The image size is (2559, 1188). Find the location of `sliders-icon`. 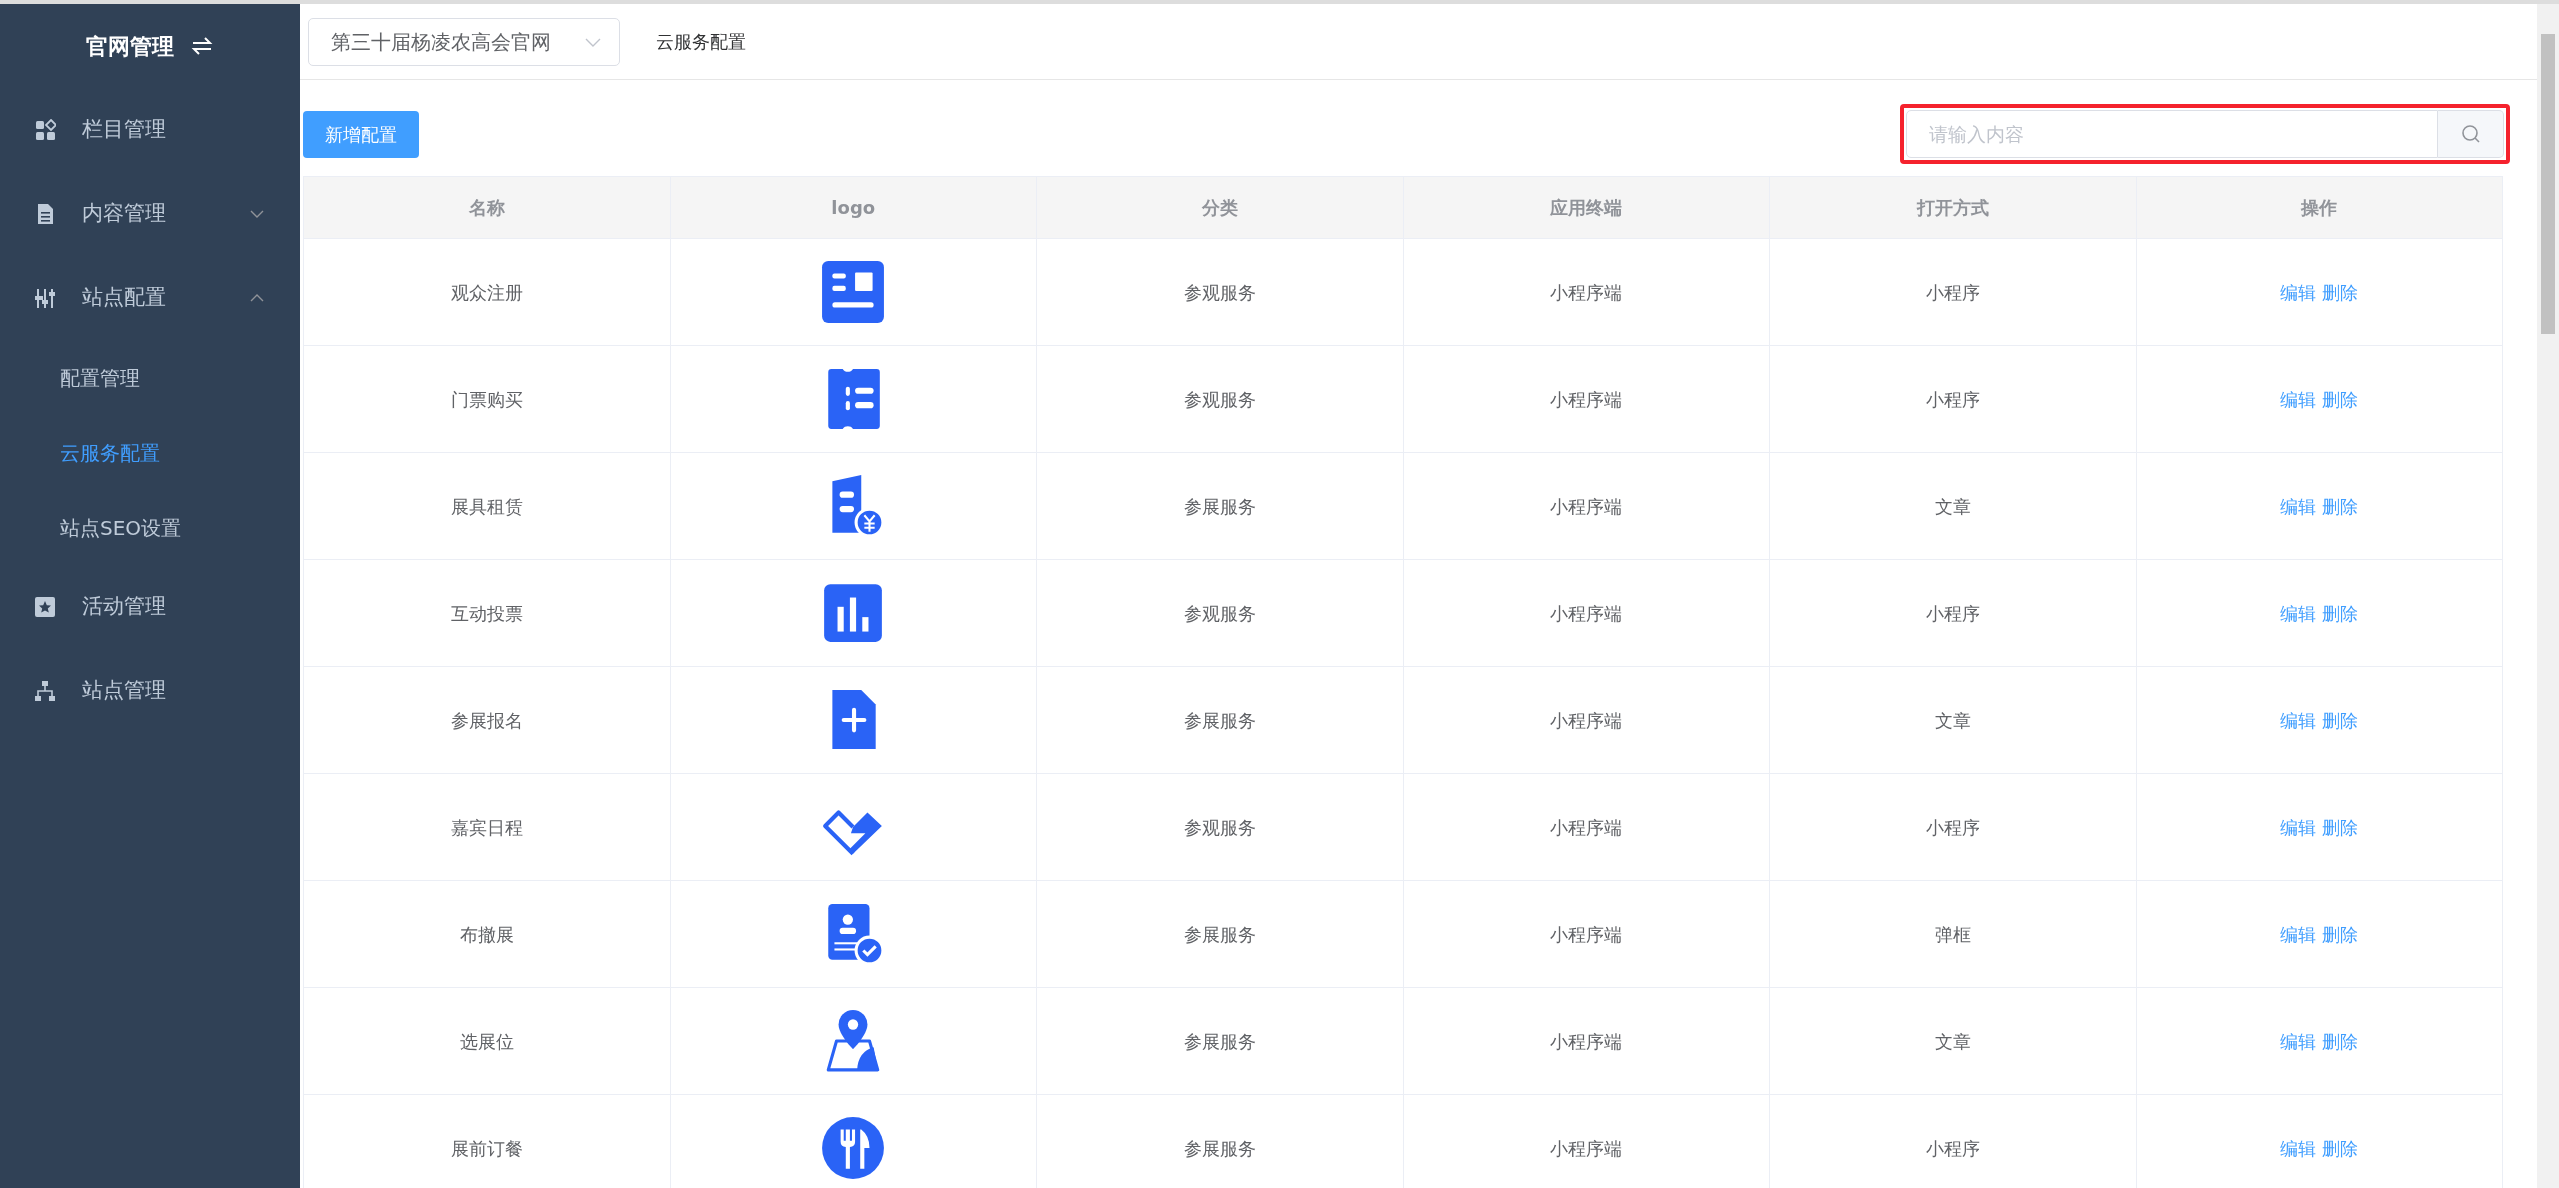

sliders-icon is located at coordinates (45, 298).